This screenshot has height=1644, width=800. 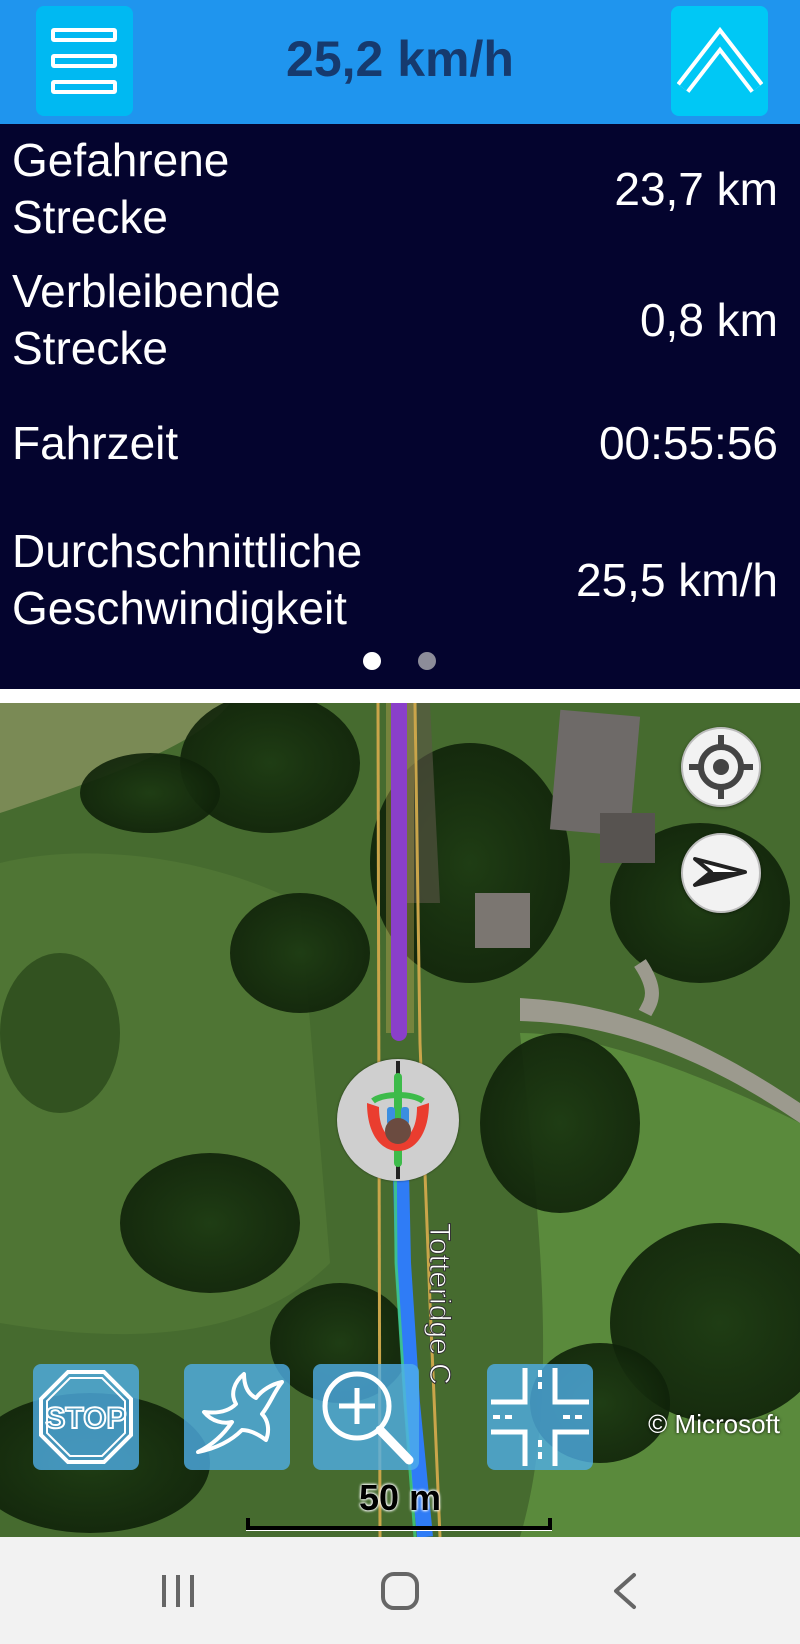 What do you see at coordinates (708, 319) in the screenshot?
I see `stat-value: 0,8 km` at bounding box center [708, 319].